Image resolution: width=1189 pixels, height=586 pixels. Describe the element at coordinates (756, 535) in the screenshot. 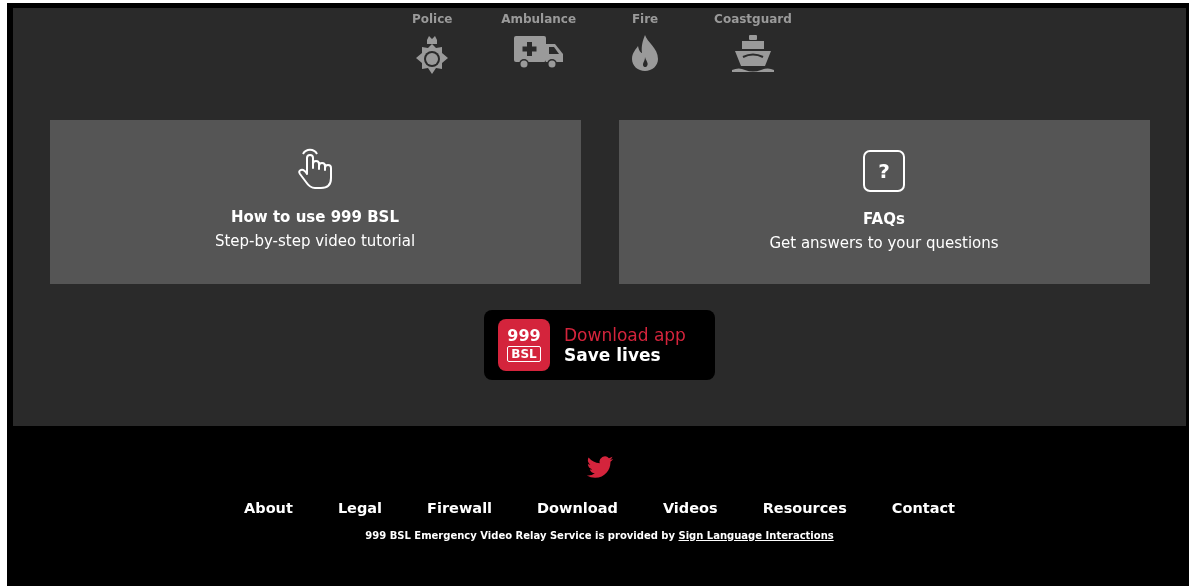

I see `provider-link: Sign Language Interactions` at that location.